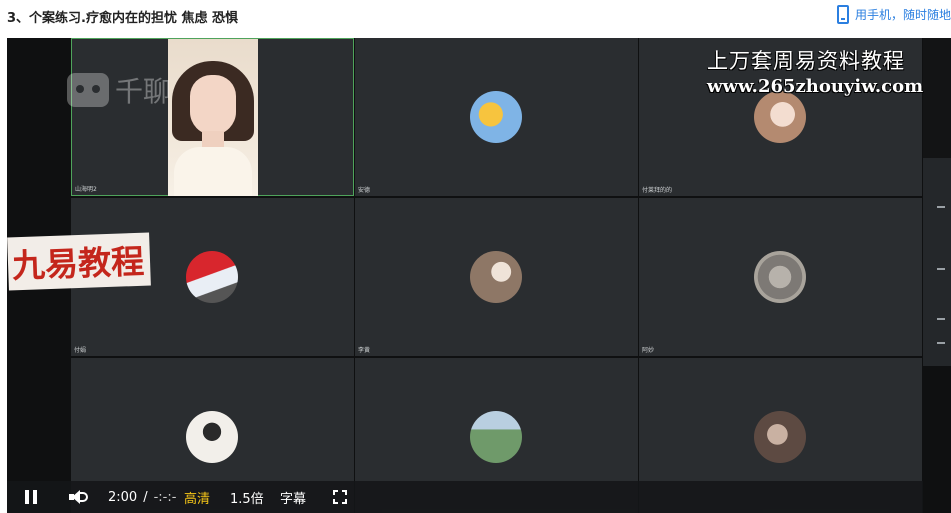 Image resolution: width=951 pixels, height=513 pixels. What do you see at coordinates (247, 497) in the screenshot?
I see `speed-button: 1.5倍` at bounding box center [247, 497].